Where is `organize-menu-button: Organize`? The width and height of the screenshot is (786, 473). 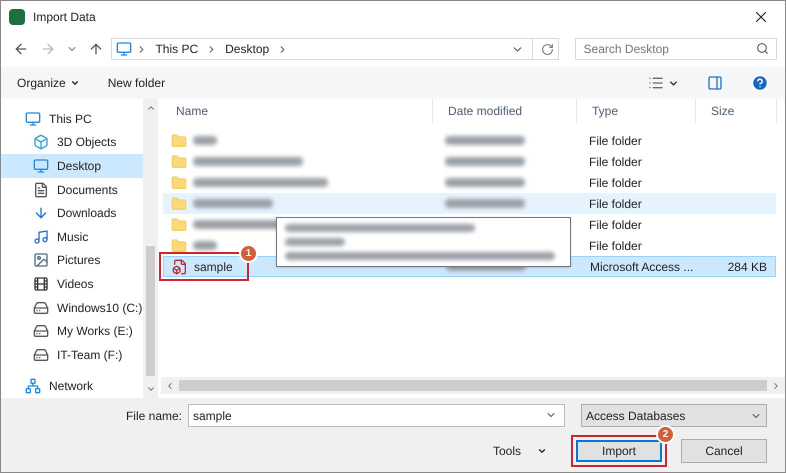 organize-menu-button: Organize is located at coordinates (48, 83).